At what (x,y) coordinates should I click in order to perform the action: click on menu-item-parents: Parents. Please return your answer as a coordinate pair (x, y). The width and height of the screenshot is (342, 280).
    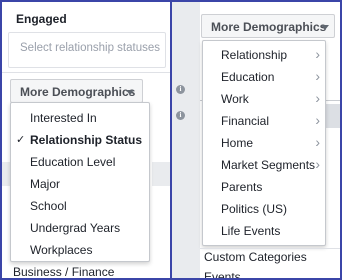
    Looking at the image, I should click on (264, 188).